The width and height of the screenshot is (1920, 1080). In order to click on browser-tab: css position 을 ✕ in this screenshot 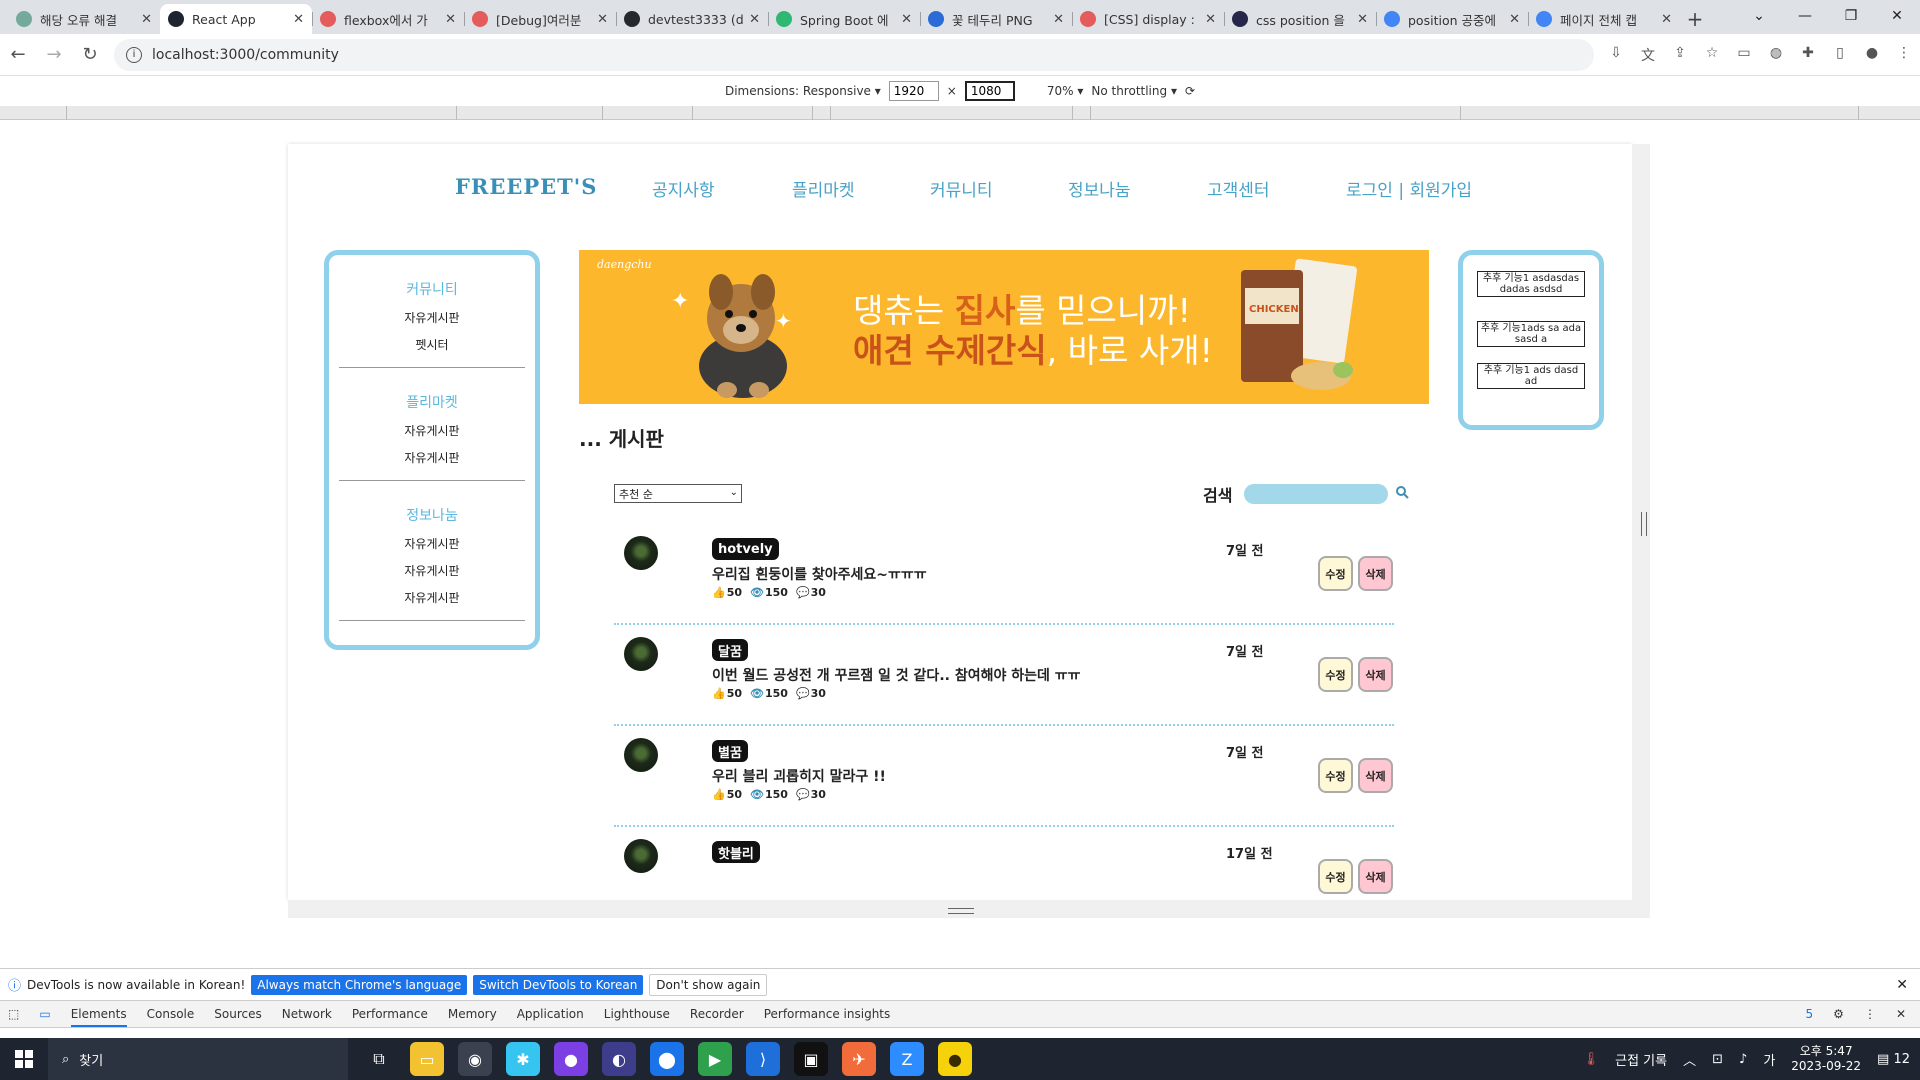, I will do `click(1300, 19)`.